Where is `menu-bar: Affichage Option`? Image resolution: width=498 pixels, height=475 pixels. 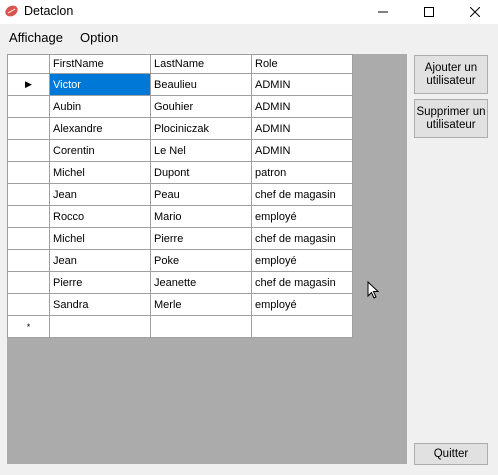 menu-bar: Affichage Option is located at coordinates (249, 37).